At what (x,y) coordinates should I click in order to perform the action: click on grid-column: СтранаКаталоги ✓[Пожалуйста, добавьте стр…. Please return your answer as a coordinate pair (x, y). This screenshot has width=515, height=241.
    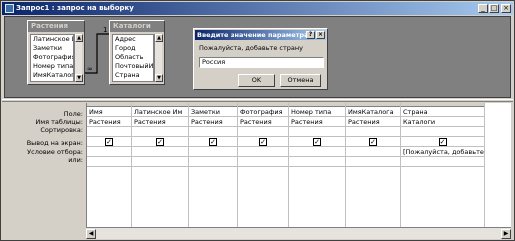
    Looking at the image, I should click on (443, 165).